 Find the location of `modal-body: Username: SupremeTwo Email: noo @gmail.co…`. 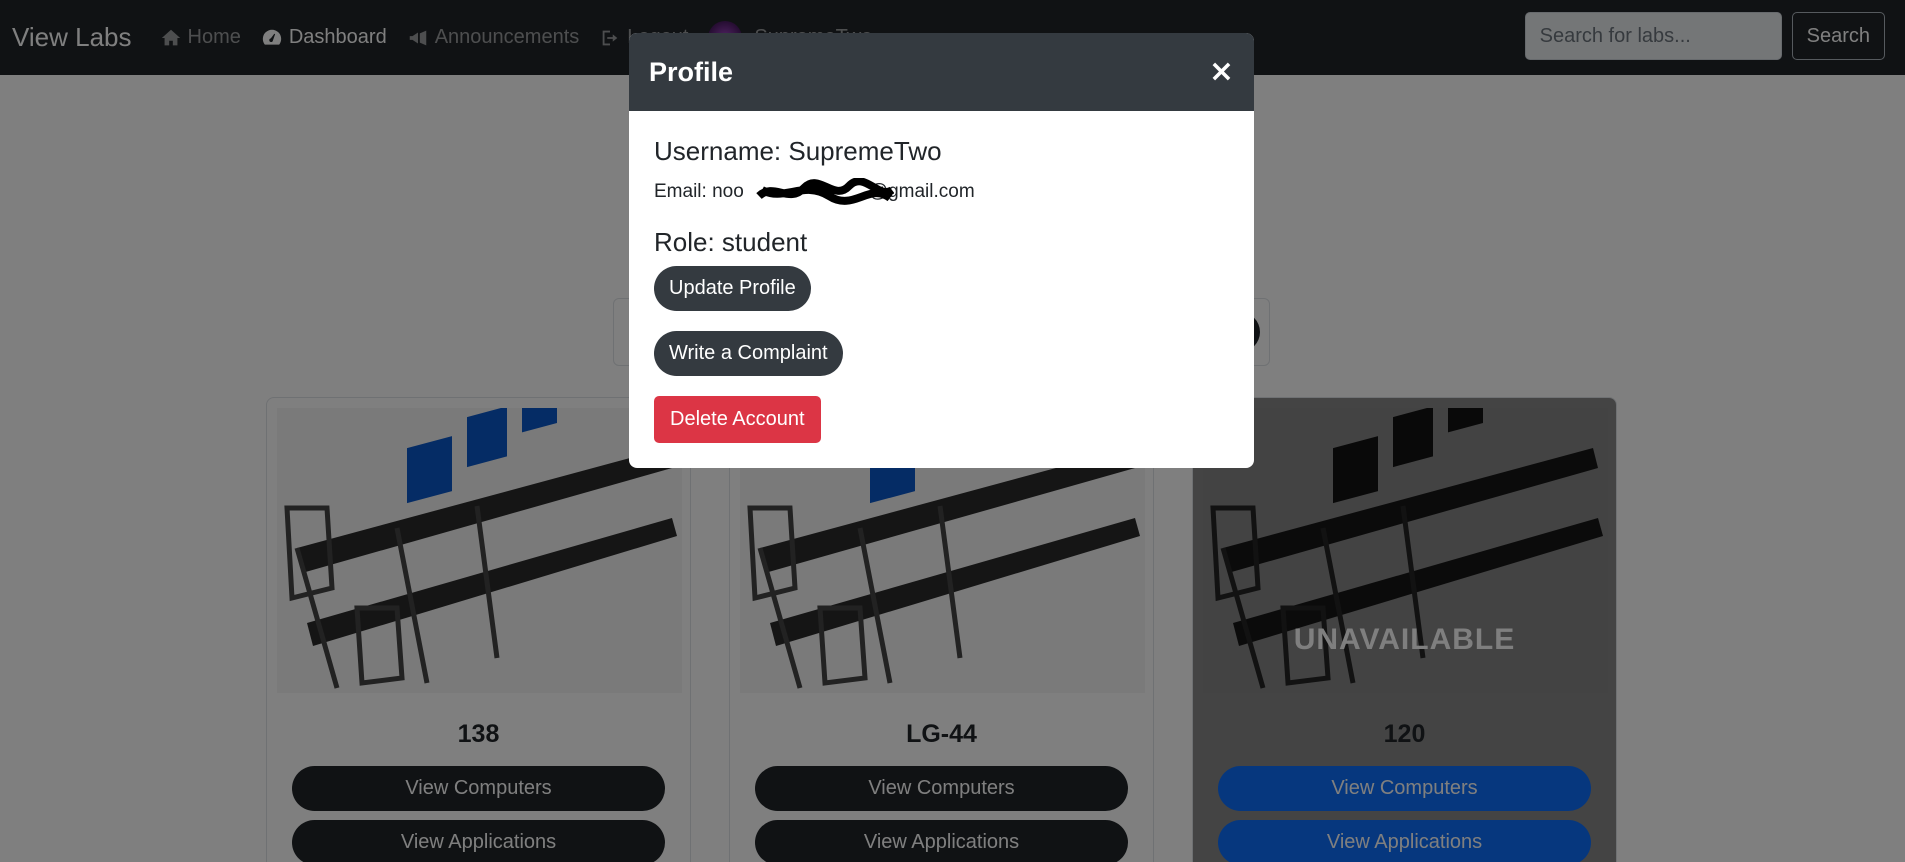

modal-body: Username: SupremeTwo Email: noo @gmail.co… is located at coordinates (941, 289).